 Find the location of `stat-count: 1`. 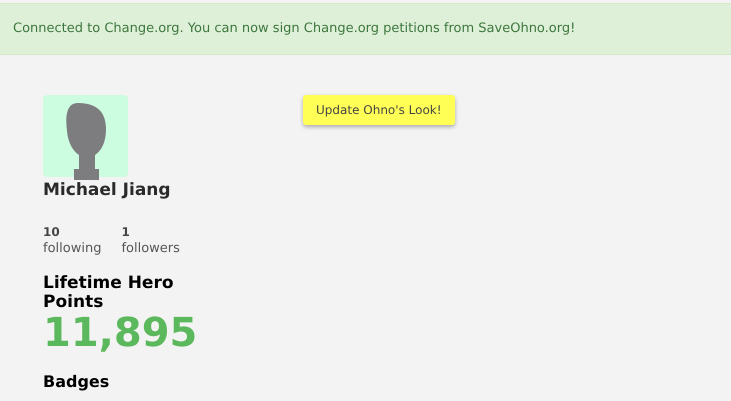

stat-count: 1 is located at coordinates (126, 232).